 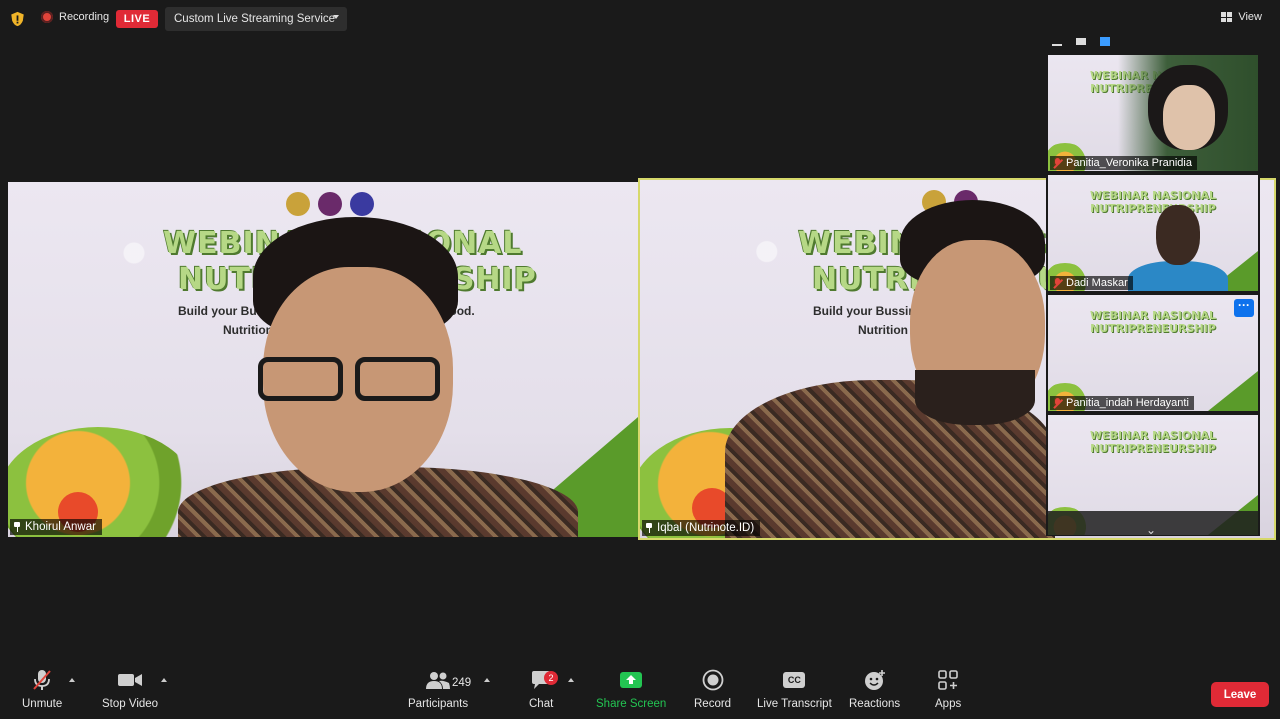 I want to click on video-camera-icon, so click(x=130, y=680).